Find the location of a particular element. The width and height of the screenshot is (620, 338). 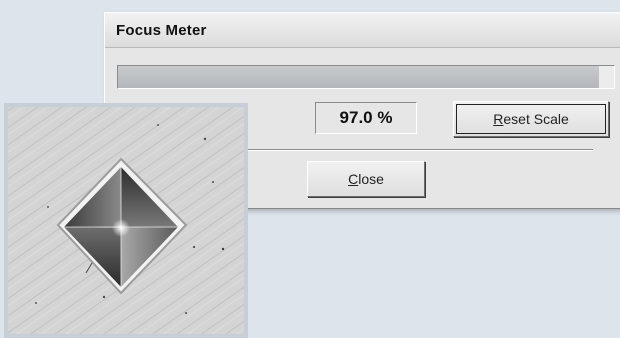

dialog-titlebar: Focus Meter is located at coordinates (362, 30).